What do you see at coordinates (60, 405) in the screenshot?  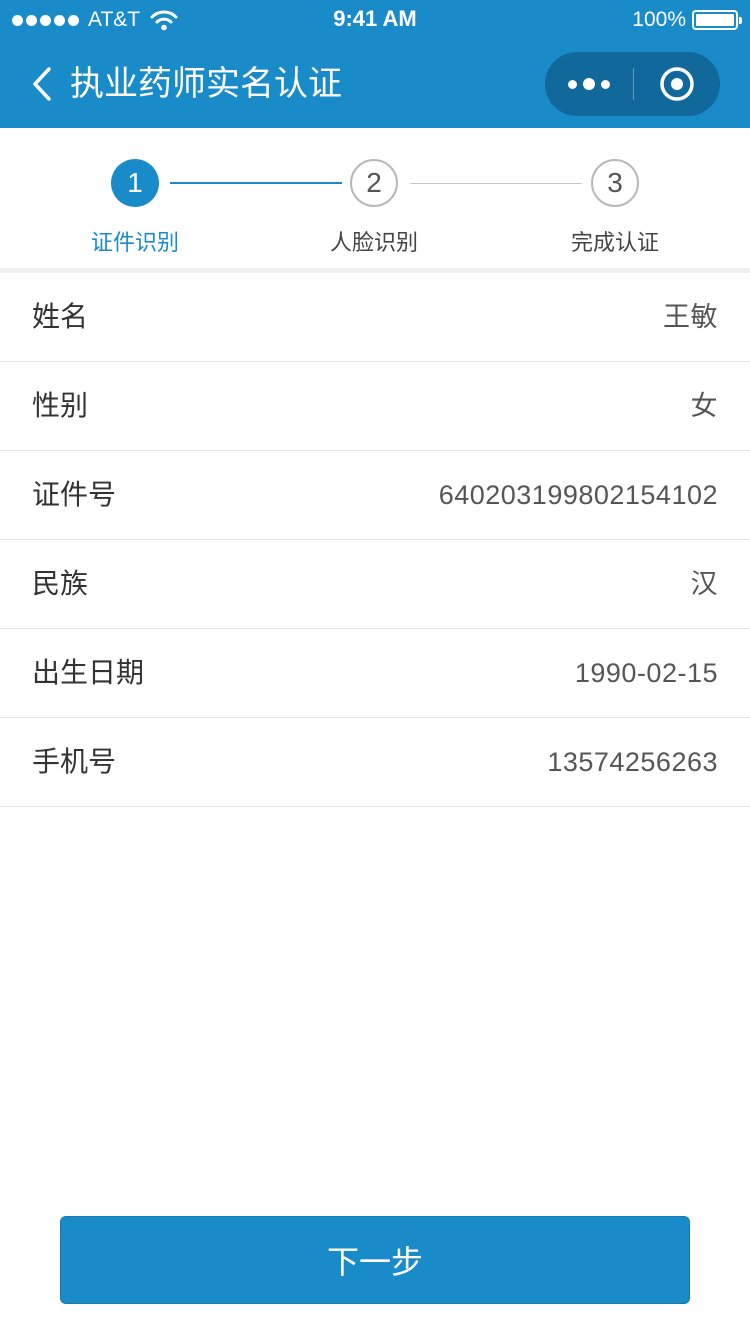 I see `row-label: 性别` at bounding box center [60, 405].